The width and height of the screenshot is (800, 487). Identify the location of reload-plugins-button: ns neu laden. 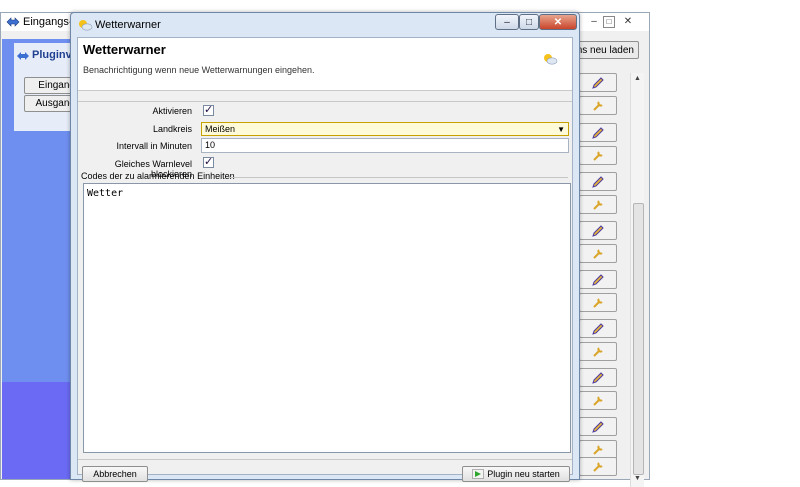
(605, 50).